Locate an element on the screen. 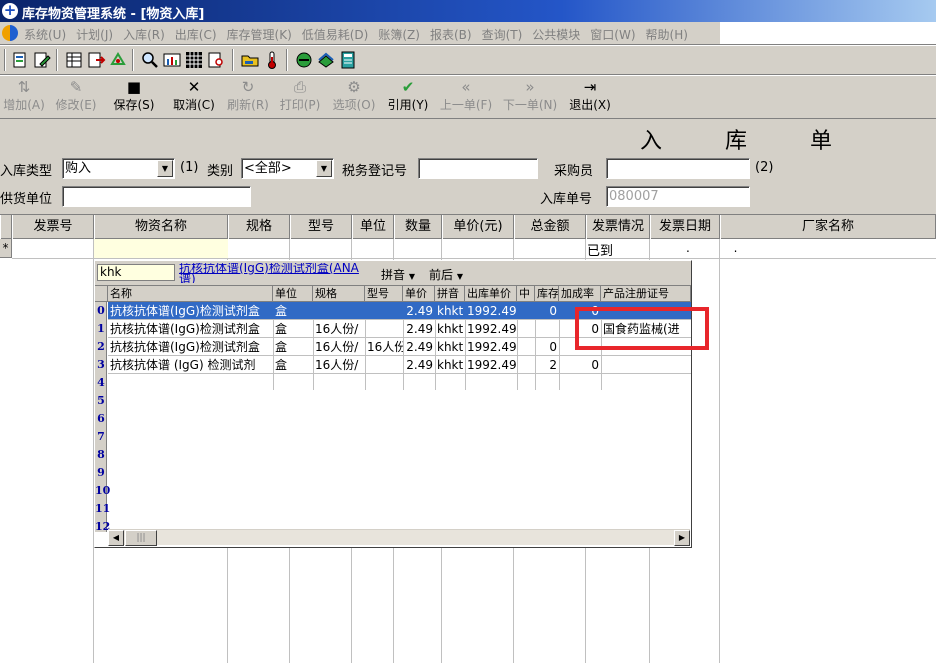  open-doc-icon is located at coordinates (20, 60).